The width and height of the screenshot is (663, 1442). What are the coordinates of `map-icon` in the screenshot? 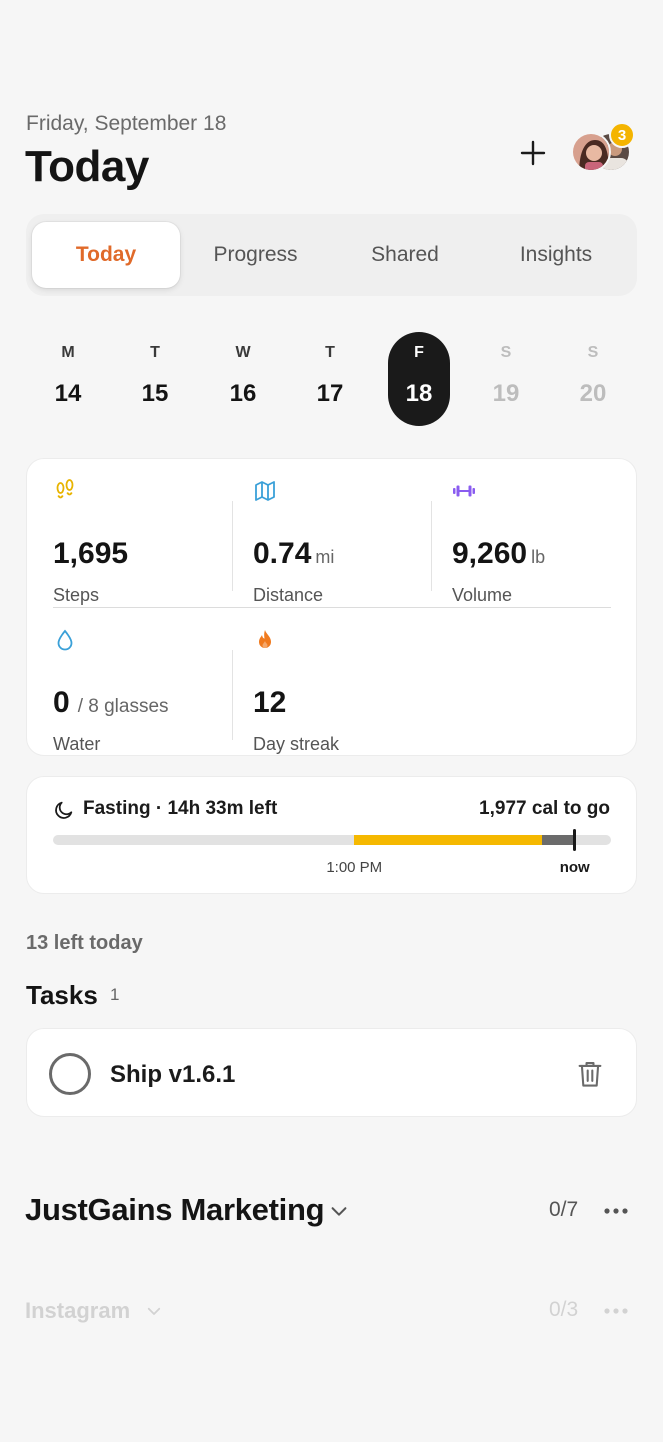 It's located at (265, 491).